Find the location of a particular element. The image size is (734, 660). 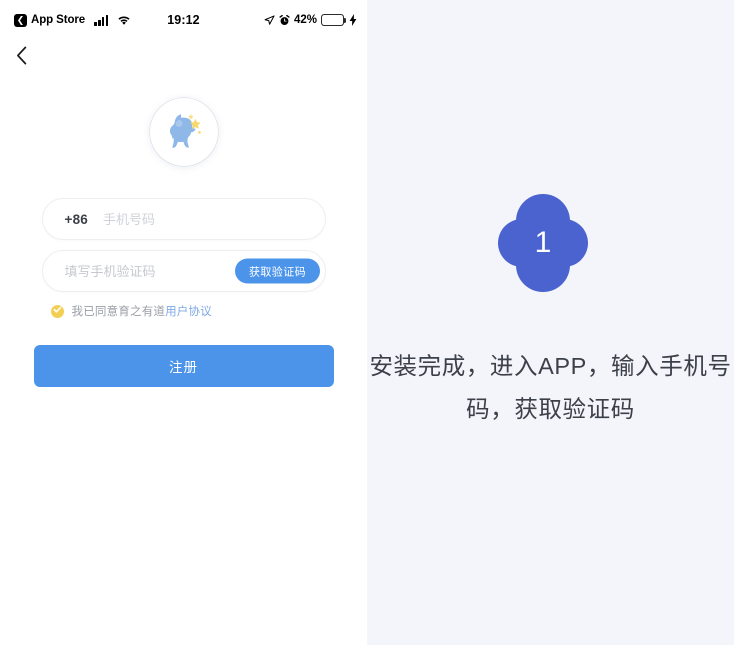

location-arrow-icon is located at coordinates (269, 20).